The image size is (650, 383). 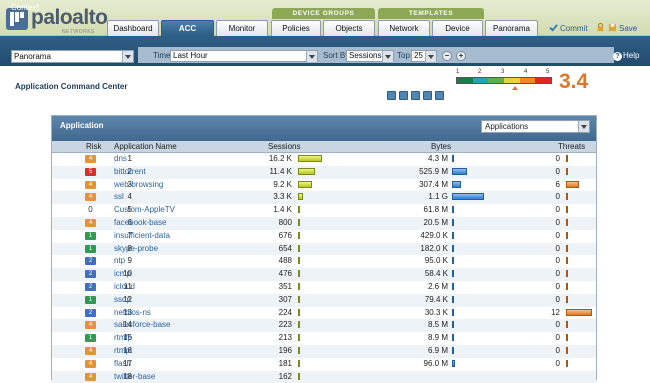 I want to click on application-link: dns, so click(x=120, y=158).